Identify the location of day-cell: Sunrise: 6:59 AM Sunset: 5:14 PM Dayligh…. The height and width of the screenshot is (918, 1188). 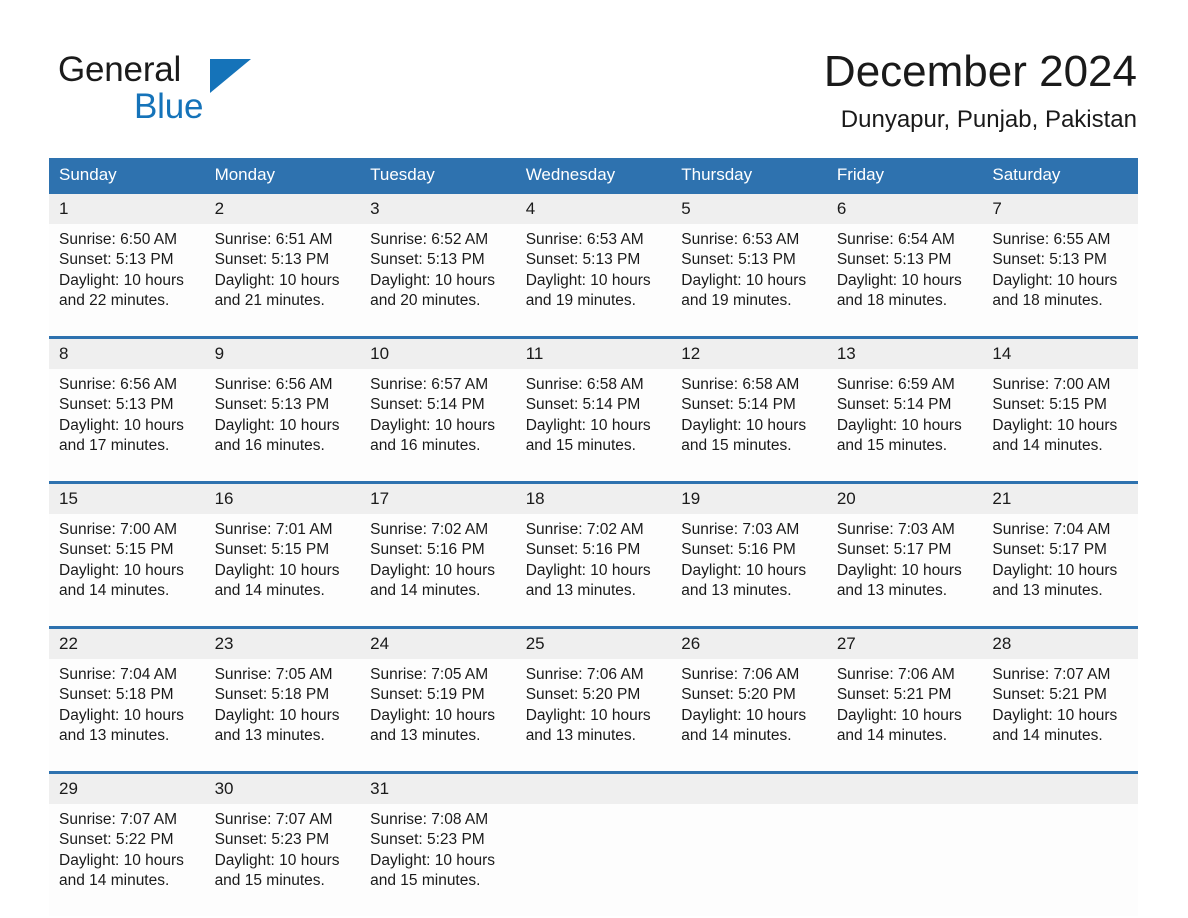
(904, 426).